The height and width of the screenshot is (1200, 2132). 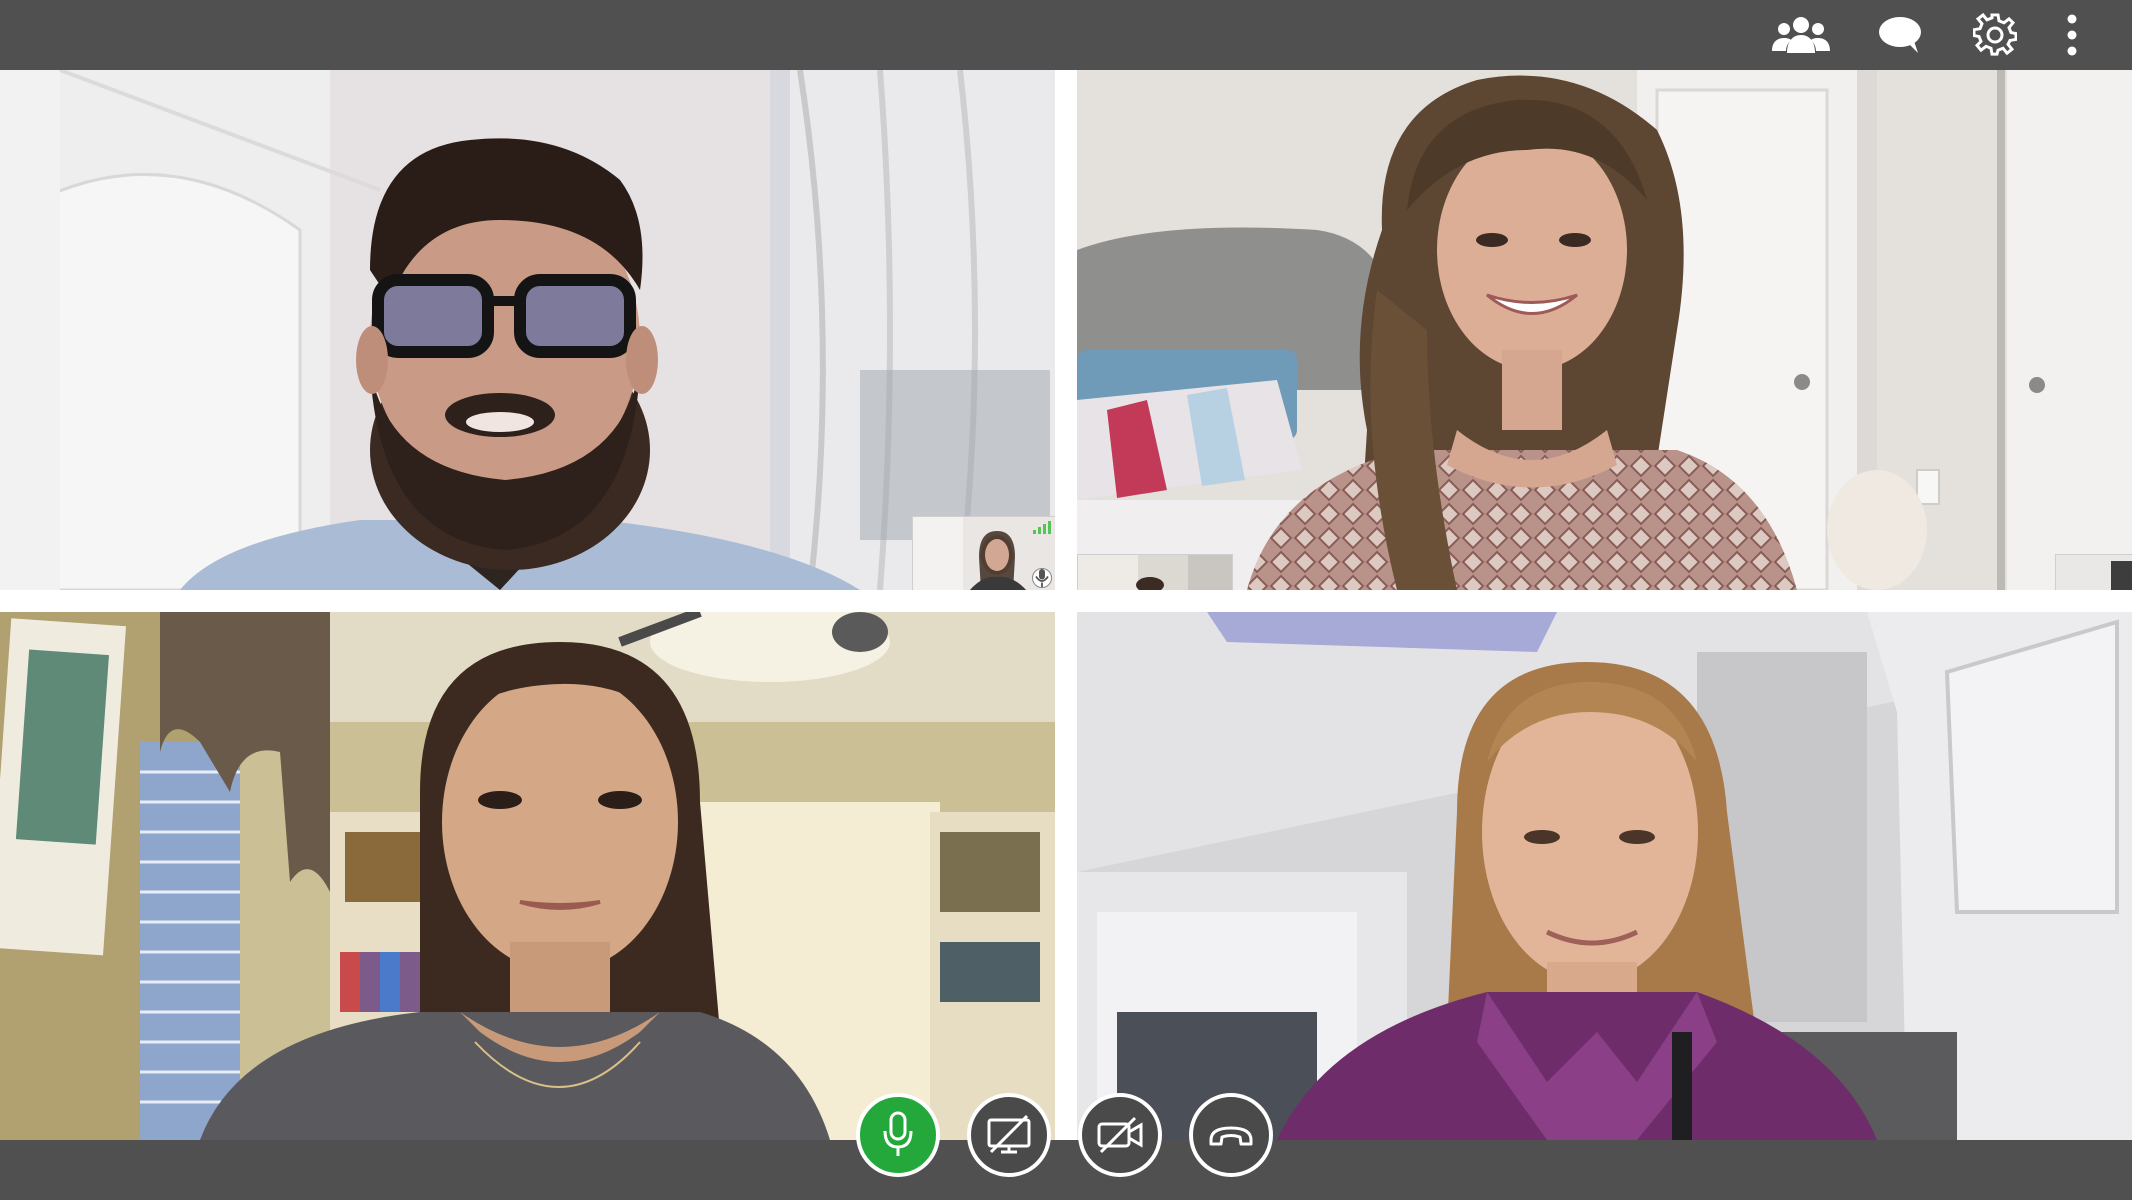 I want to click on chat-icon, so click(x=1900, y=35).